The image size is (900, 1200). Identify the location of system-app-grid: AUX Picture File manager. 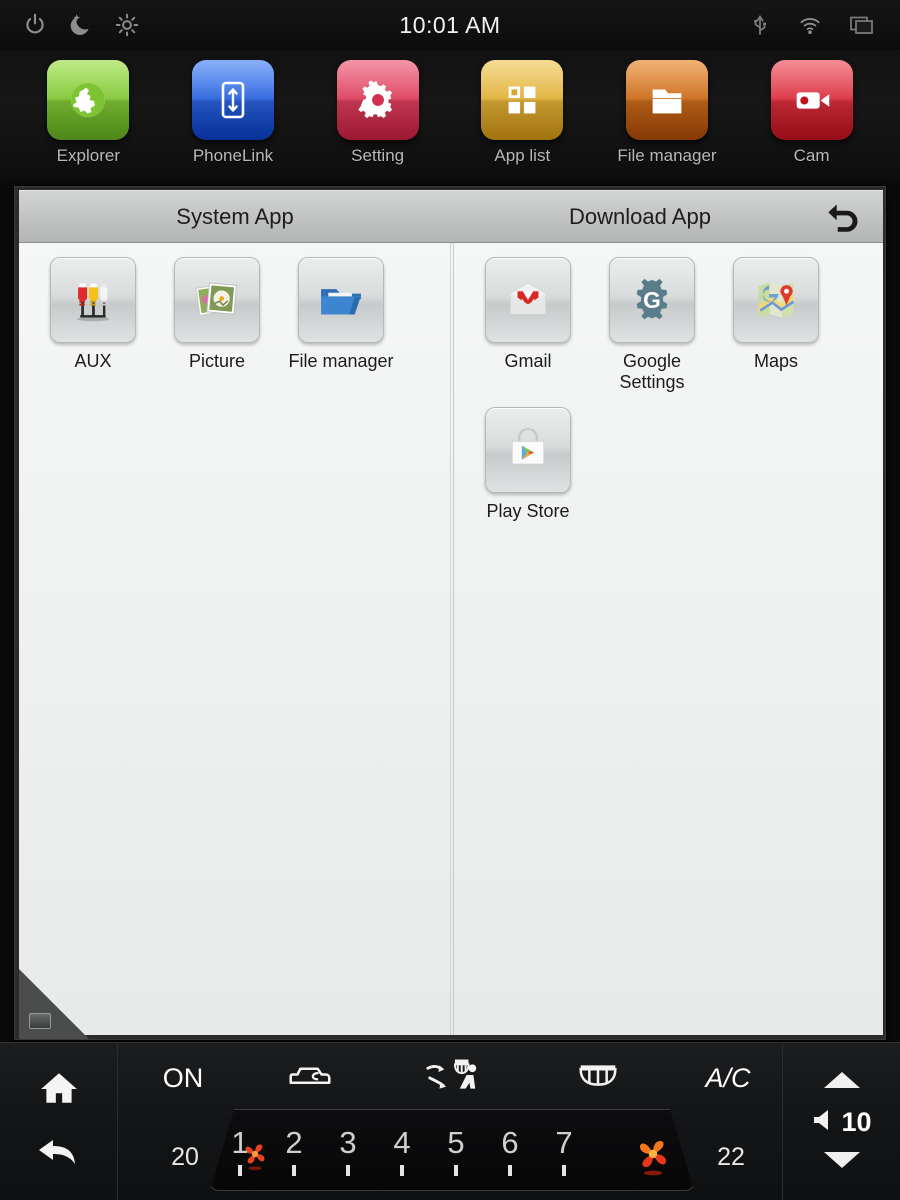
(236, 321).